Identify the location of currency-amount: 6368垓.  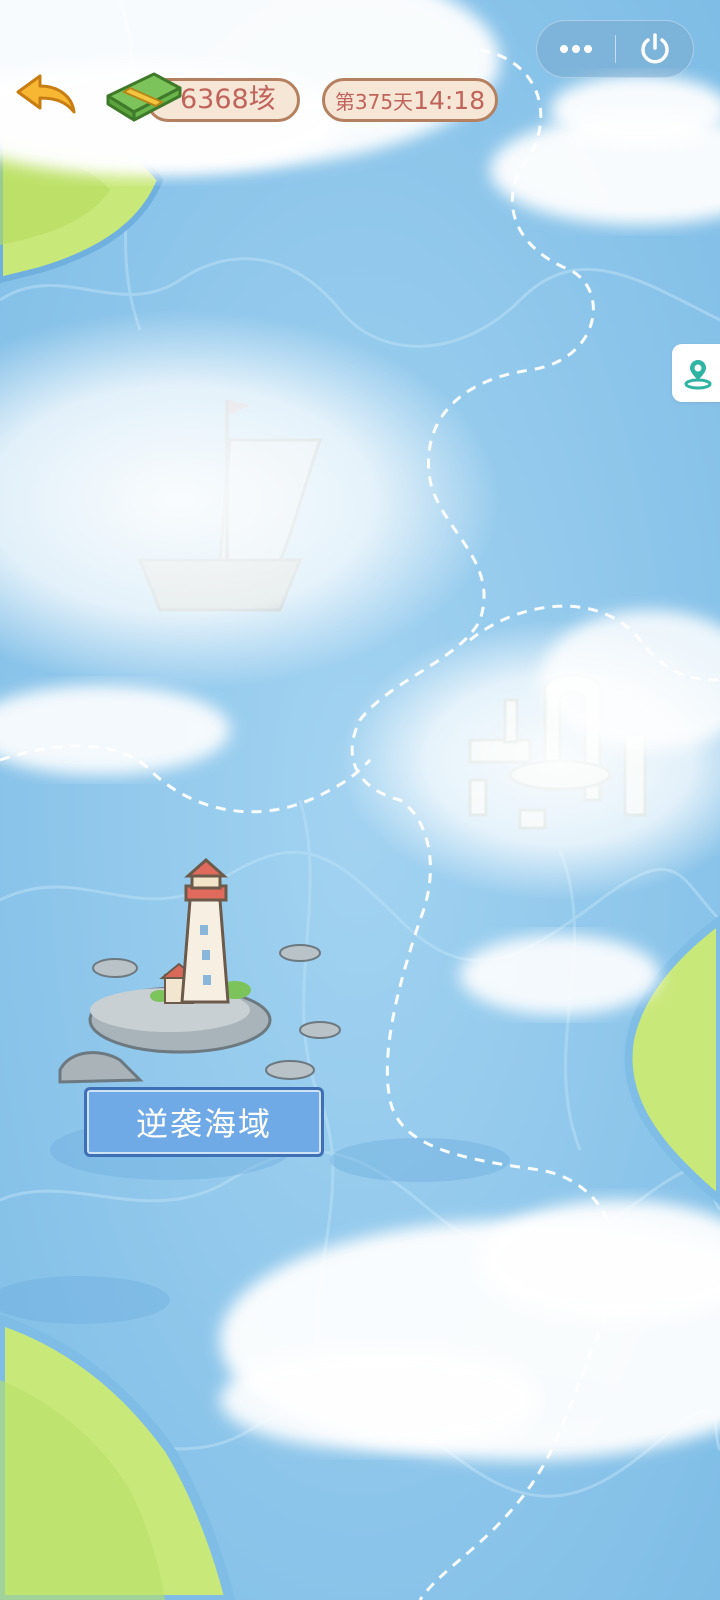
(228, 100).